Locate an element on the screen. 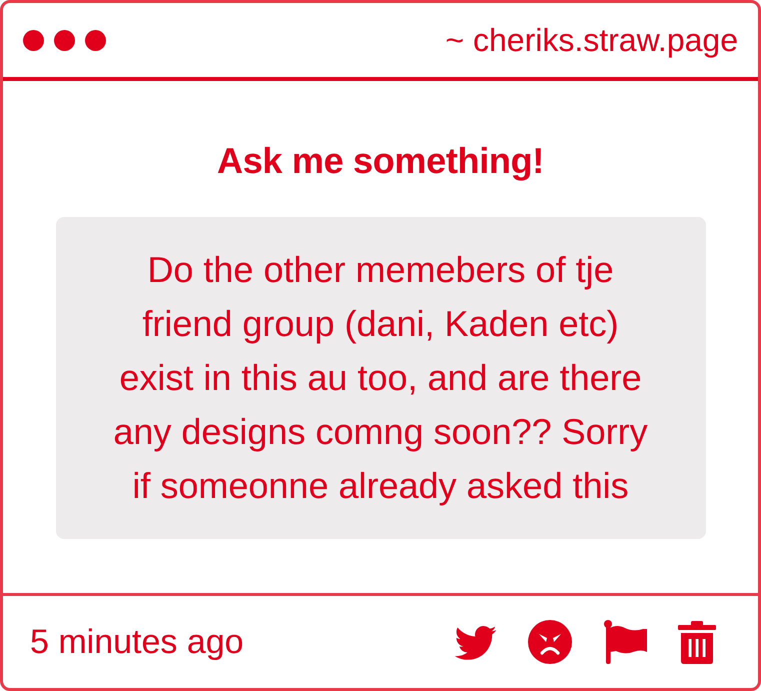 The height and width of the screenshot is (691, 761). angry-face-icon is located at coordinates (550, 642).